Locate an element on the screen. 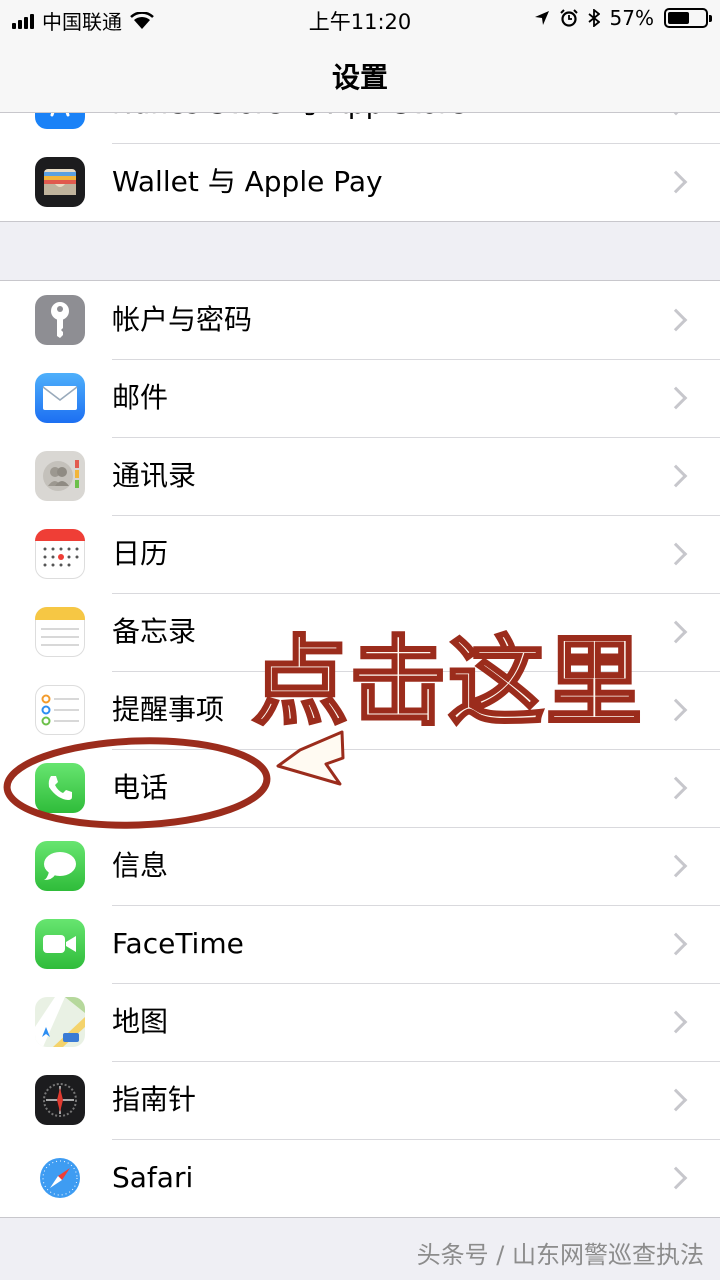  settings-row-phone: 电话 is located at coordinates (360, 788).